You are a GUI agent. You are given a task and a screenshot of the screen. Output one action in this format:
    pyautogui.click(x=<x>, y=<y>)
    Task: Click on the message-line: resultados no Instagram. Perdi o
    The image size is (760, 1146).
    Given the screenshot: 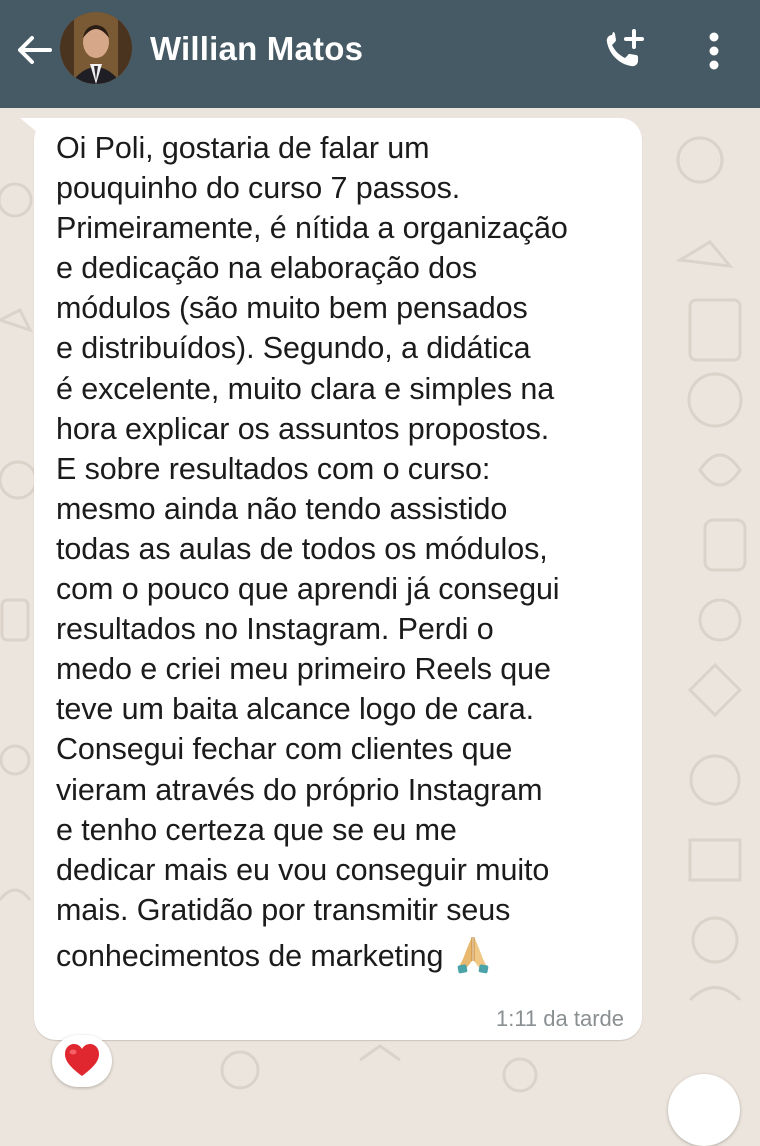 What is the action you would take?
    pyautogui.click(x=275, y=629)
    